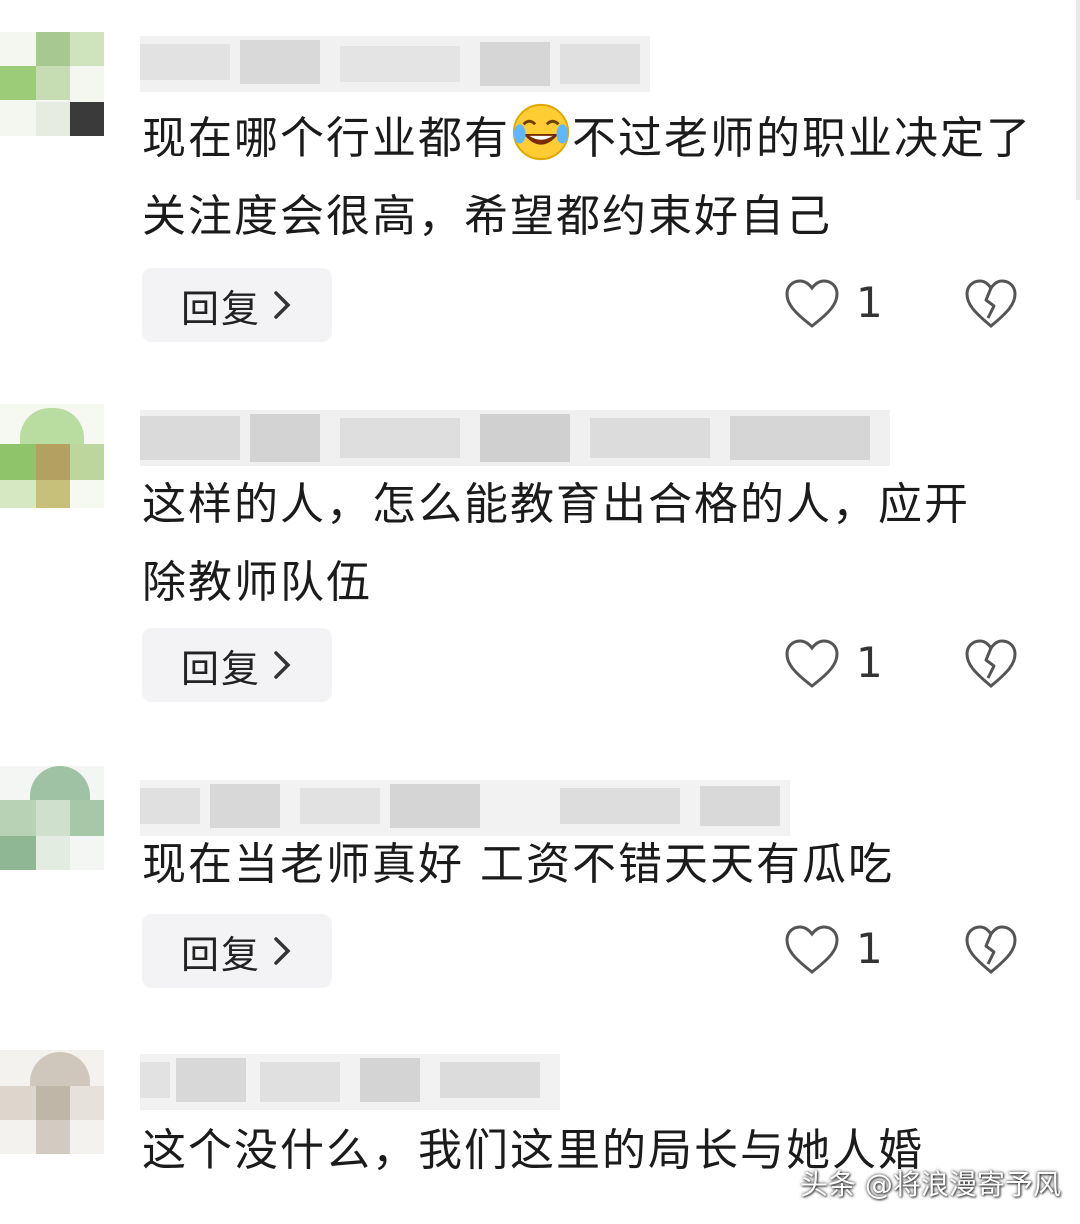 The width and height of the screenshot is (1080, 1224). I want to click on scroll-edge, so click(1078, 100).